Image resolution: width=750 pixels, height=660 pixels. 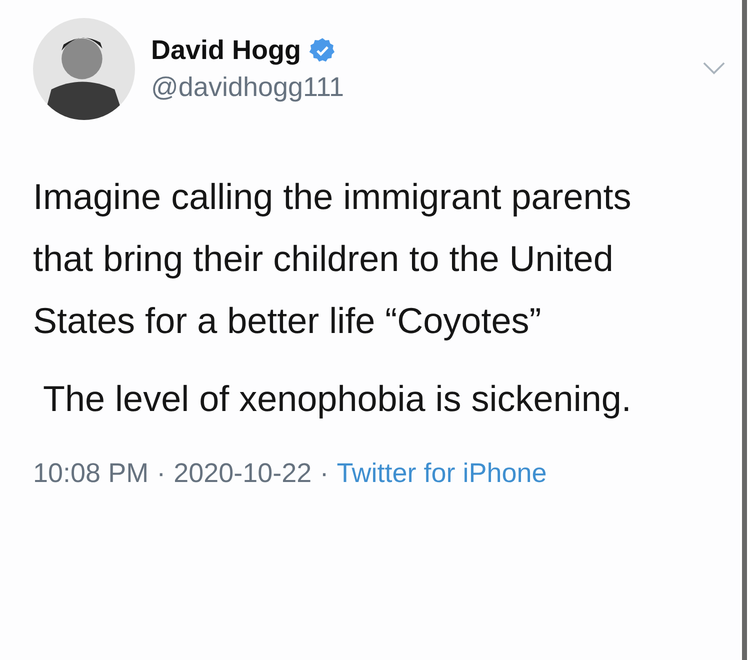 I want to click on source-link: Twitter for iPhone, so click(x=441, y=473).